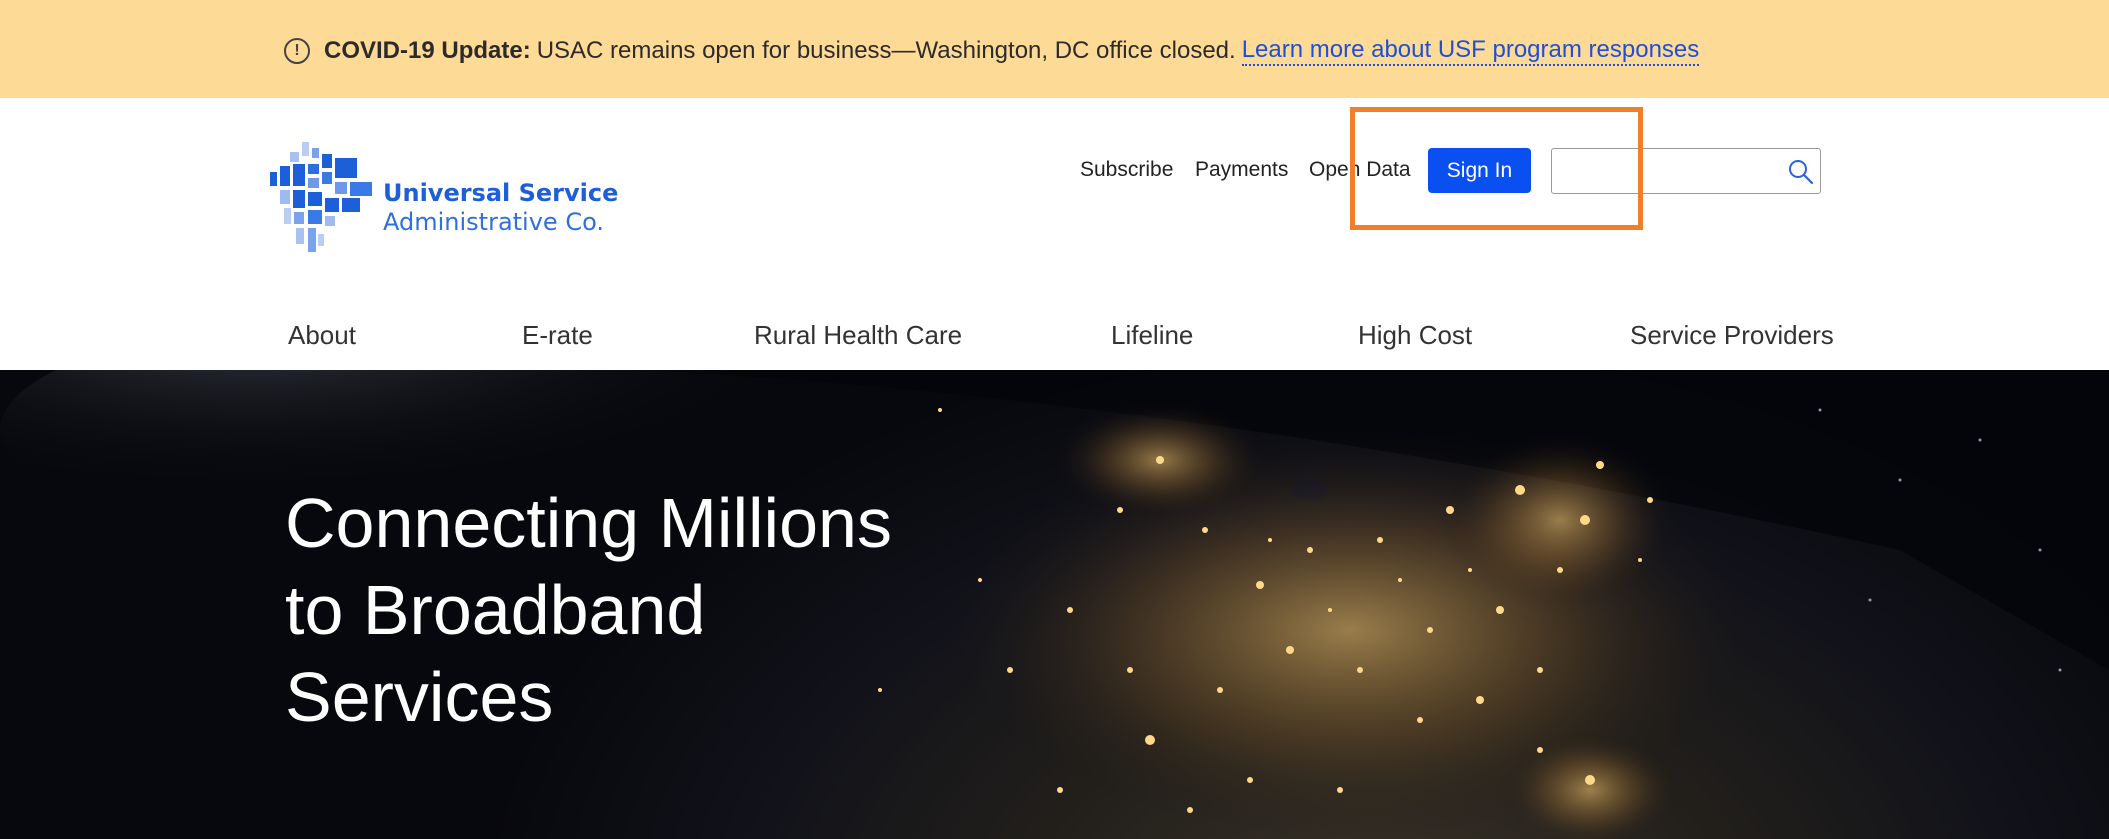 This screenshot has width=2109, height=839. What do you see at coordinates (1241, 170) in the screenshot?
I see `payments-link: Payments` at bounding box center [1241, 170].